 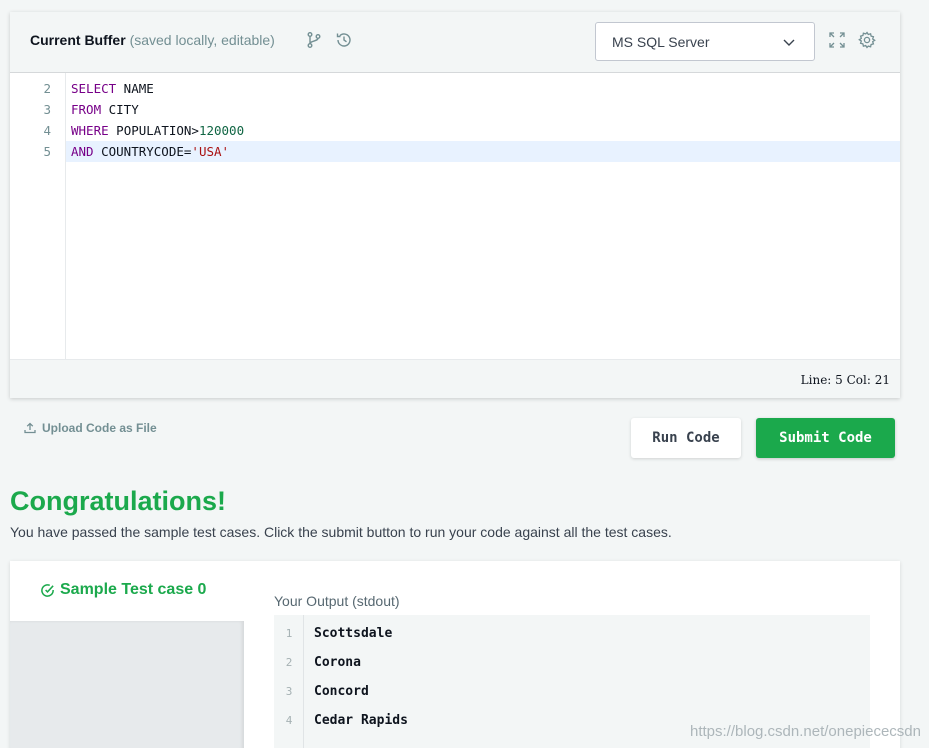 I want to click on code-line: AND COUNTRYCODE='USA', so click(x=483, y=151).